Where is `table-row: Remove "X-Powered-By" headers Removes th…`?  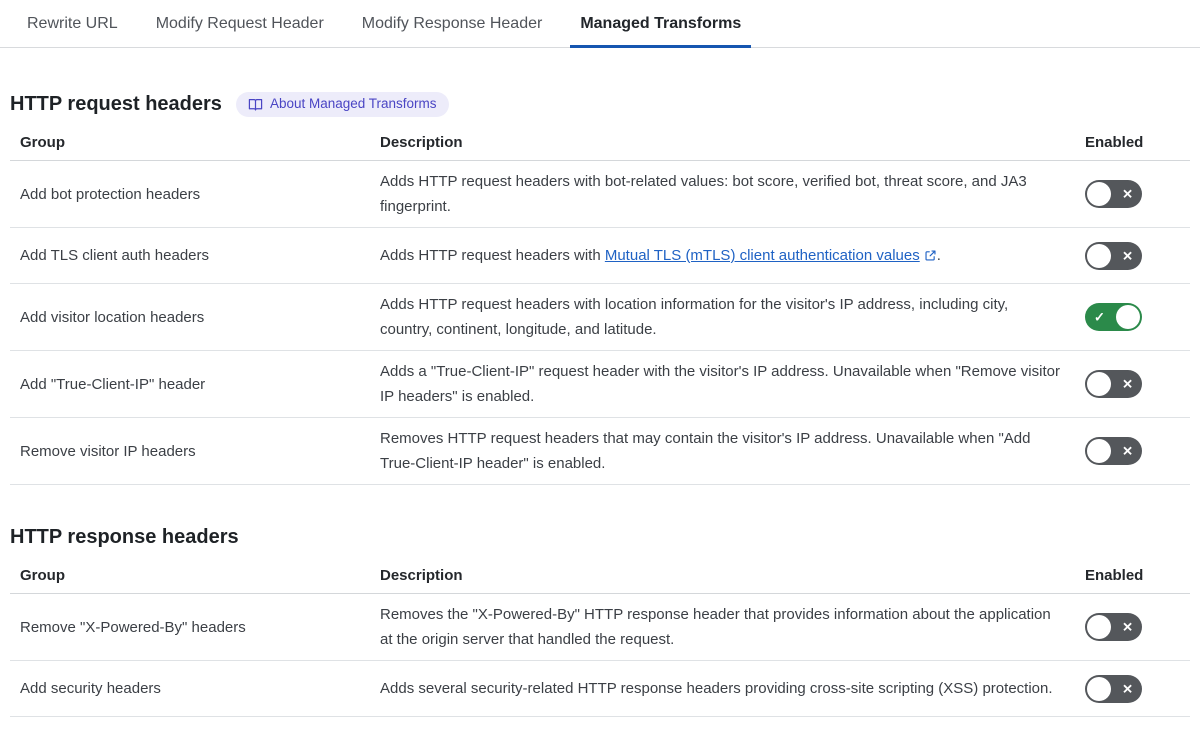
table-row: Remove "X-Powered-By" headers Removes th… is located at coordinates (600, 627).